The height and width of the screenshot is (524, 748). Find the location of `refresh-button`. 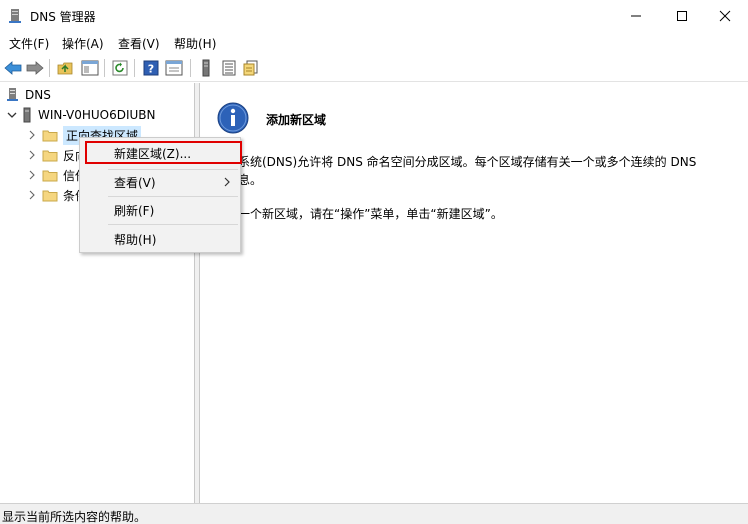

refresh-button is located at coordinates (120, 68).